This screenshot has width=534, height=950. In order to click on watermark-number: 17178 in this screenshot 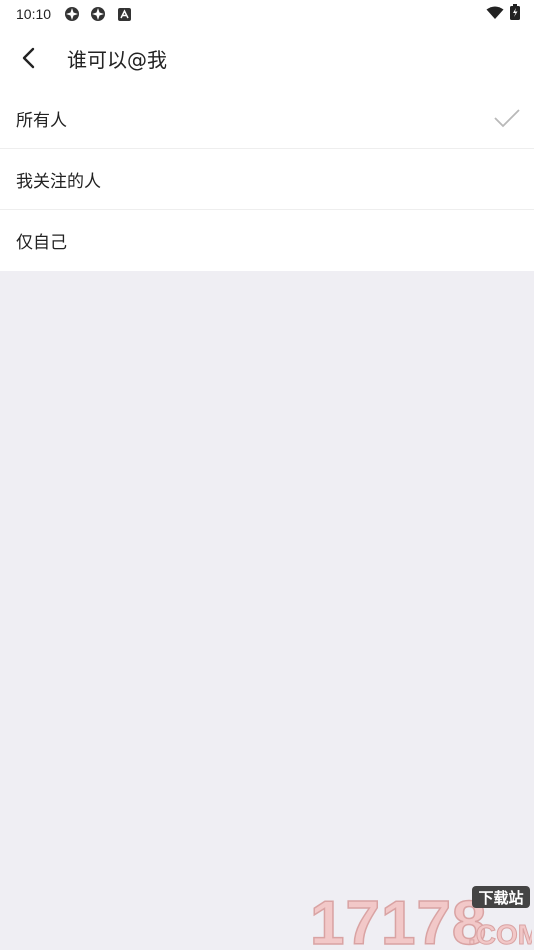, I will do `click(398, 918)`.